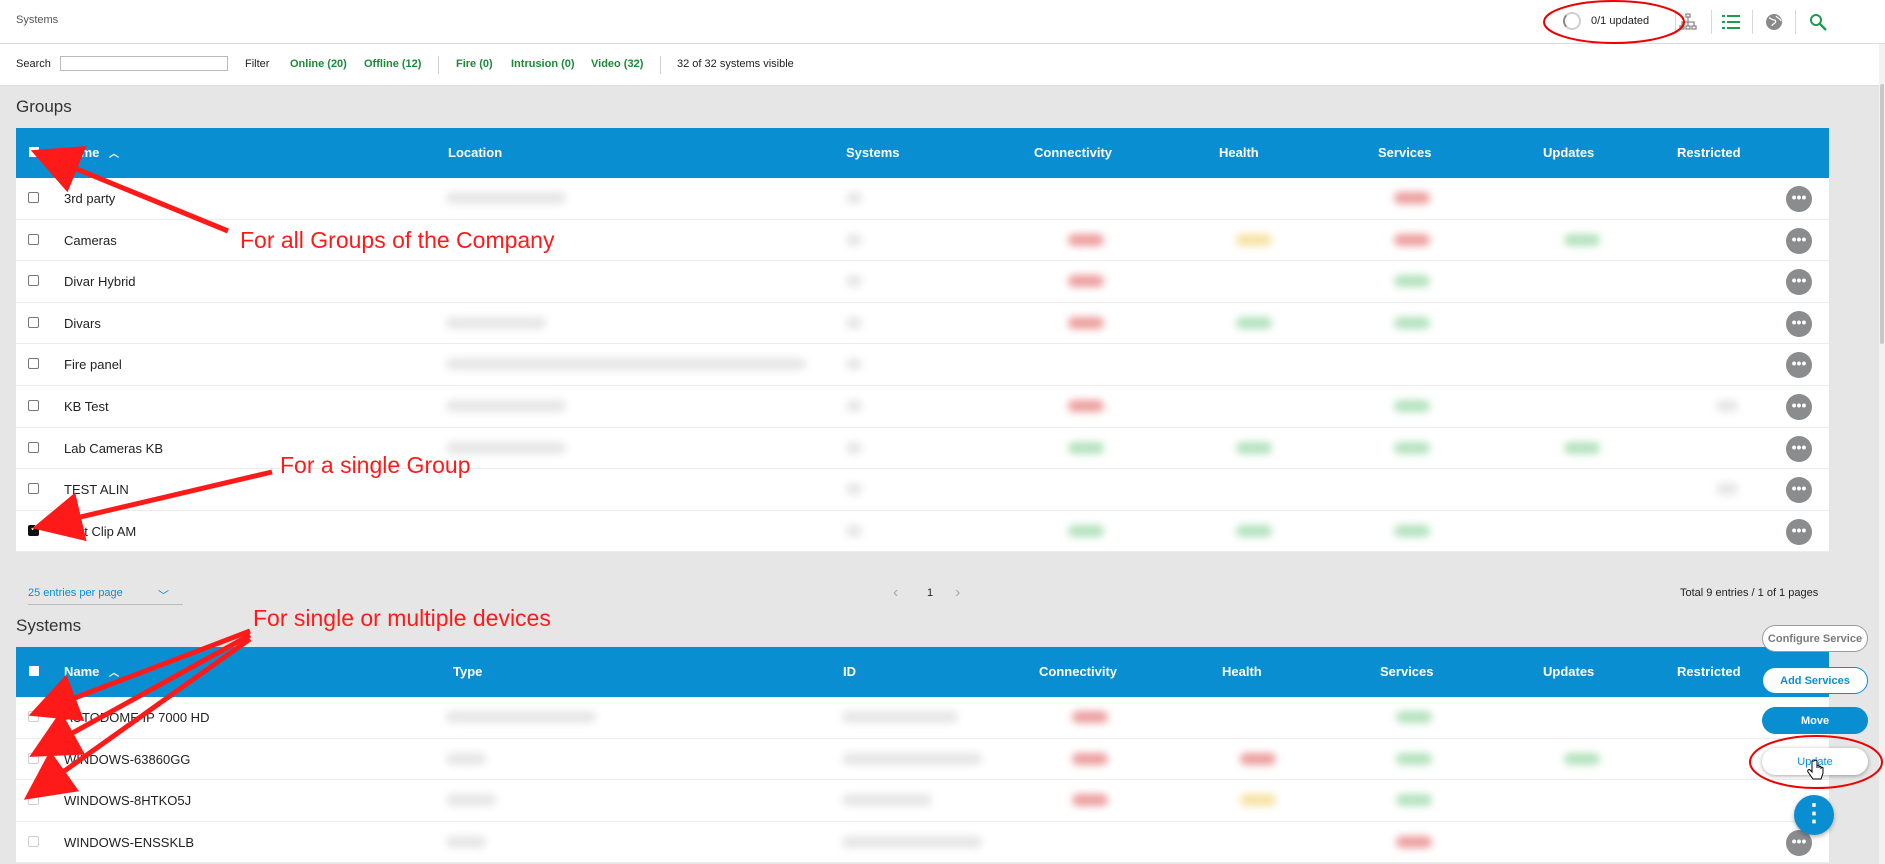 The width and height of the screenshot is (1885, 864). I want to click on list-view-icon, so click(1731, 22).